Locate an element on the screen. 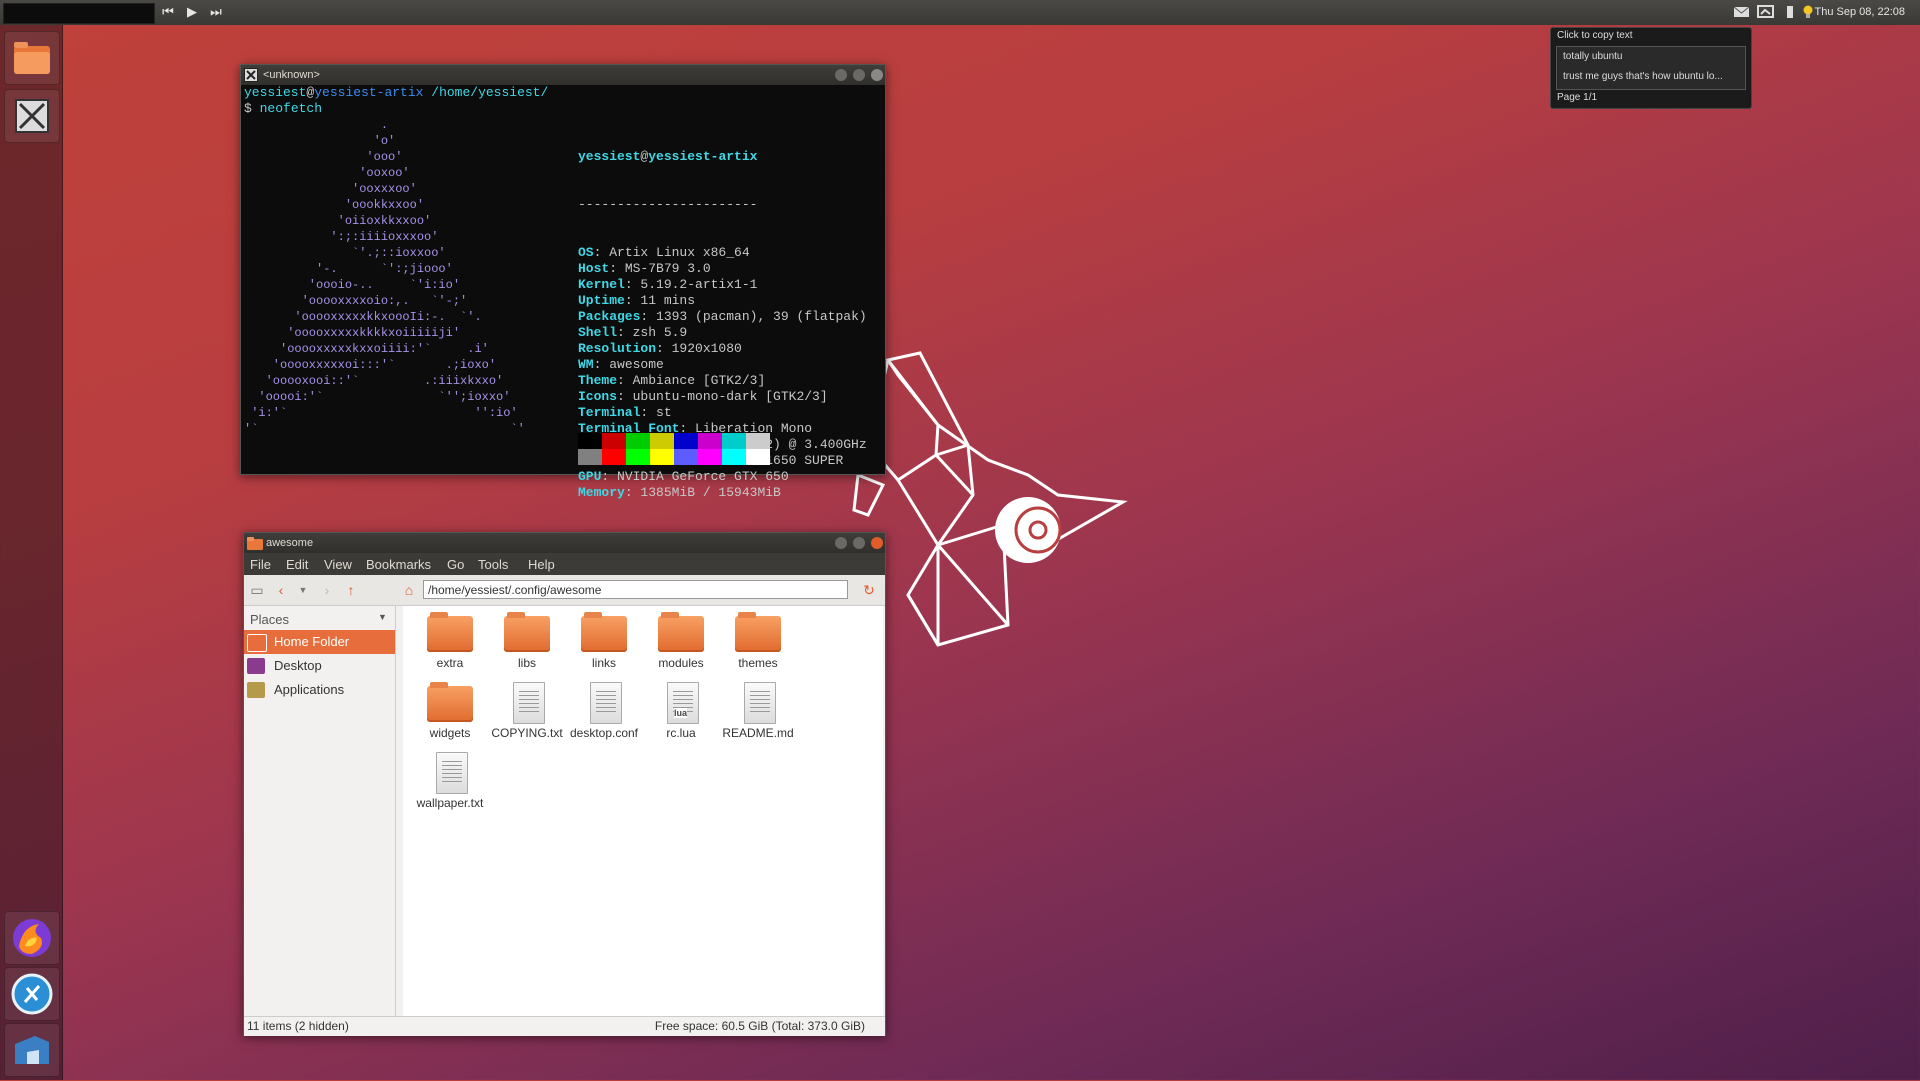  command-text: neofetch is located at coordinates (291, 108).